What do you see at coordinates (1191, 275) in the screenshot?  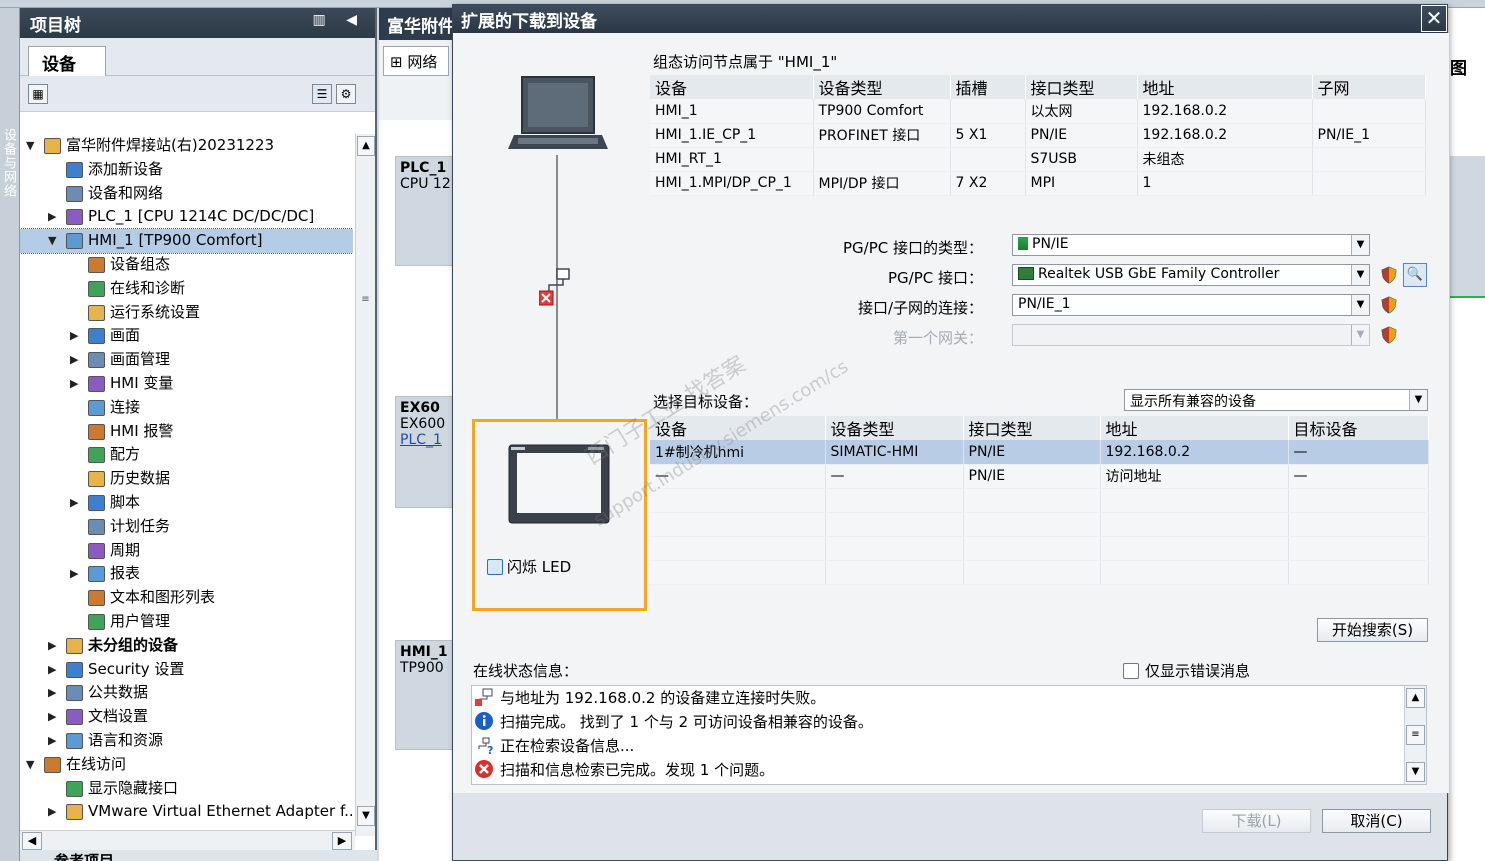 I see `pgpc-interface-select: Realtek USB GbE Family Controller ▼` at bounding box center [1191, 275].